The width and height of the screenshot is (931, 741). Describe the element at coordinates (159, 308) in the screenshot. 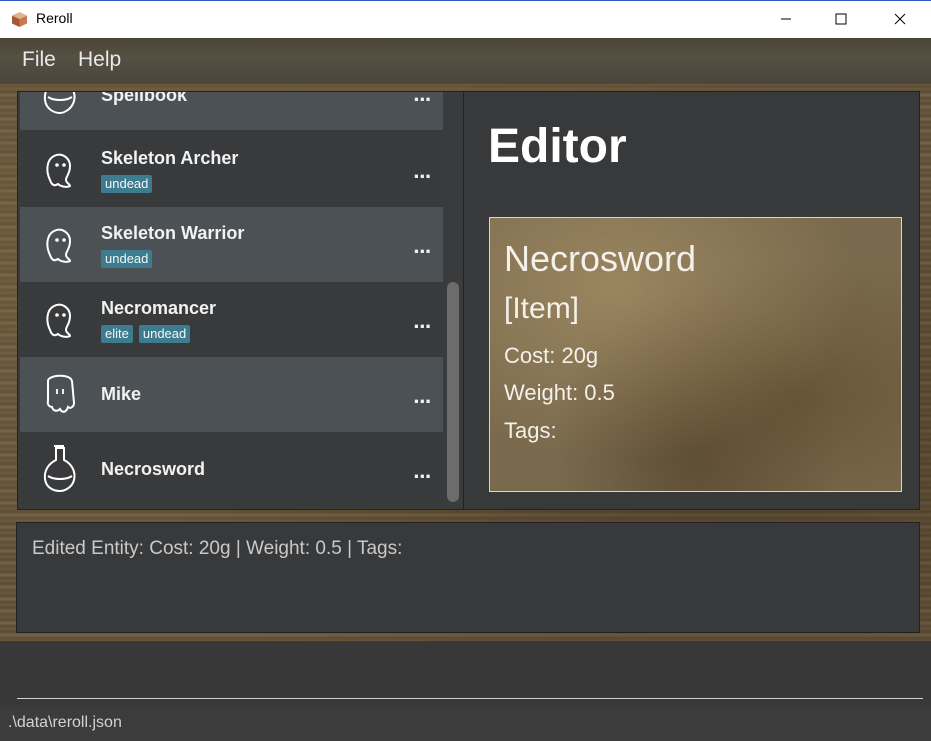

I see `entity-name: Necromancer` at that location.